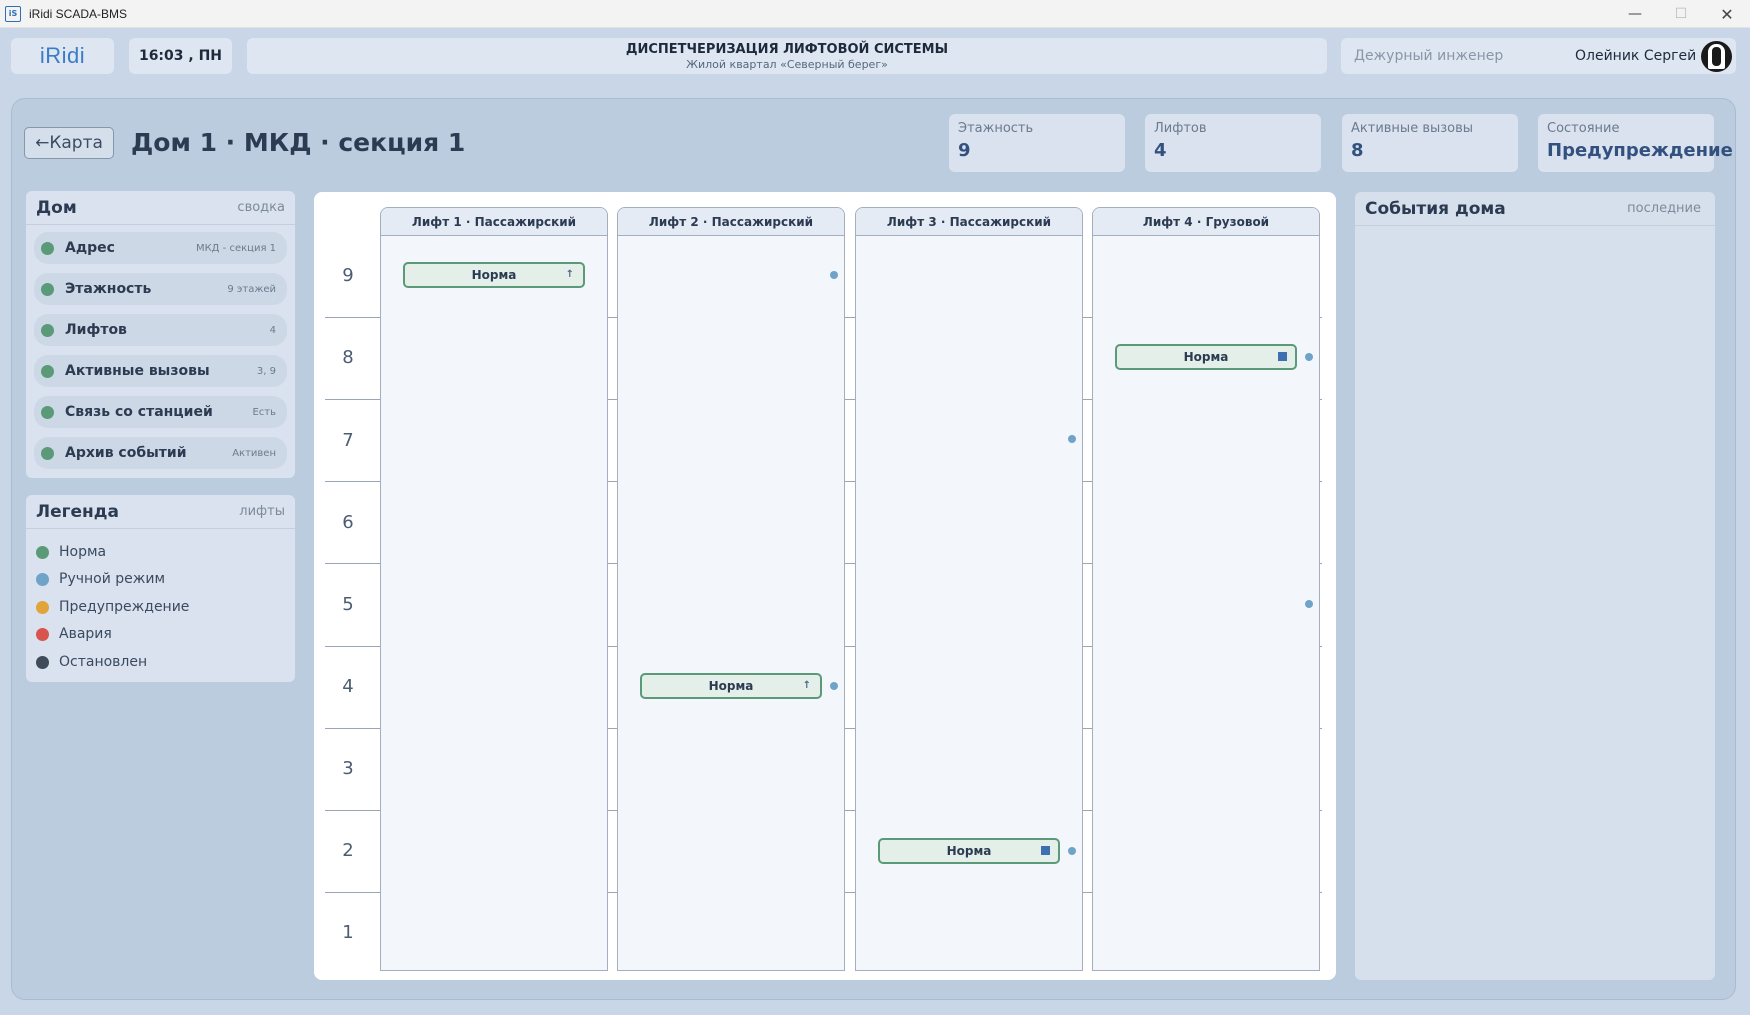 This screenshot has width=1750, height=1015. I want to click on app-icon: iS, so click(13, 13).